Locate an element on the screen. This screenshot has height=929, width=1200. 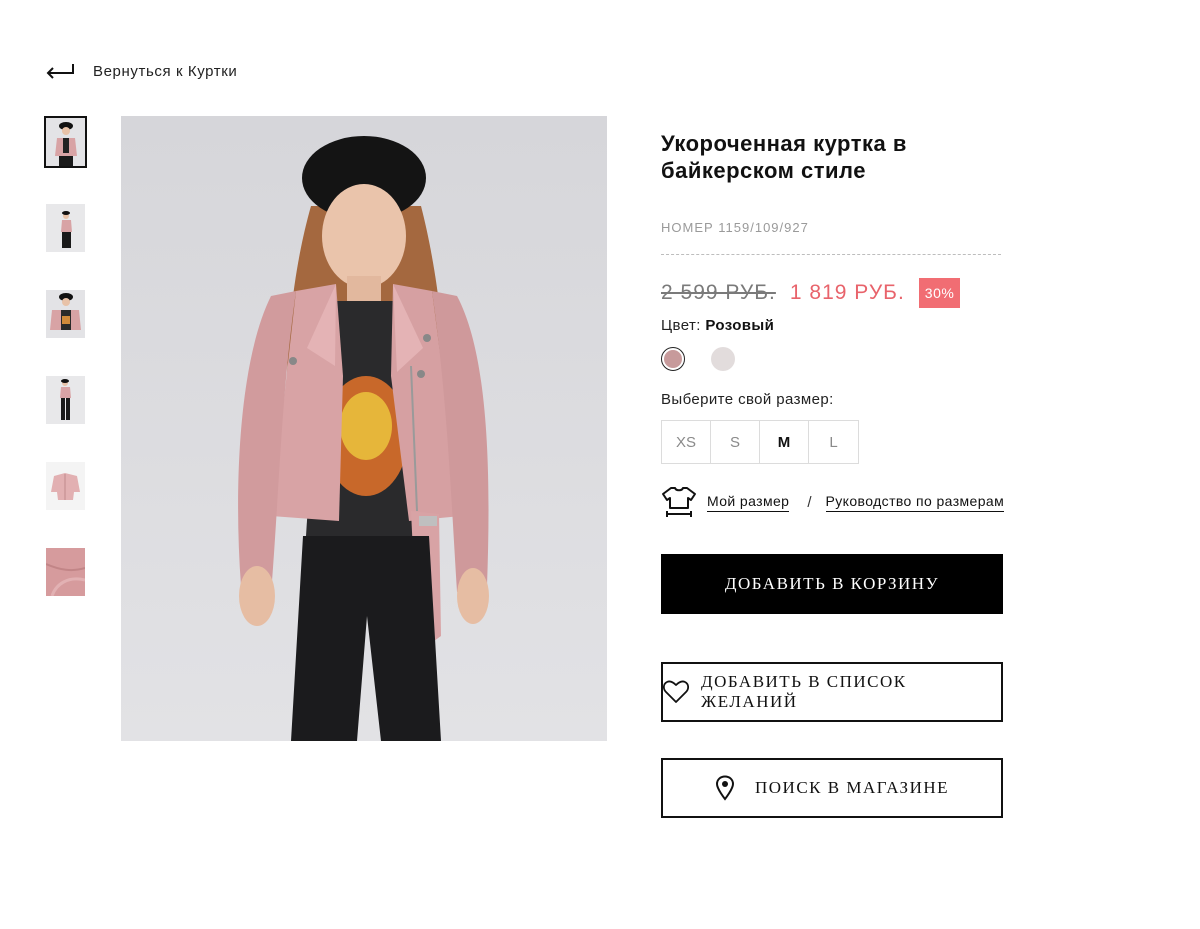
thumbnail-open-jacket is located at coordinates (65, 314).